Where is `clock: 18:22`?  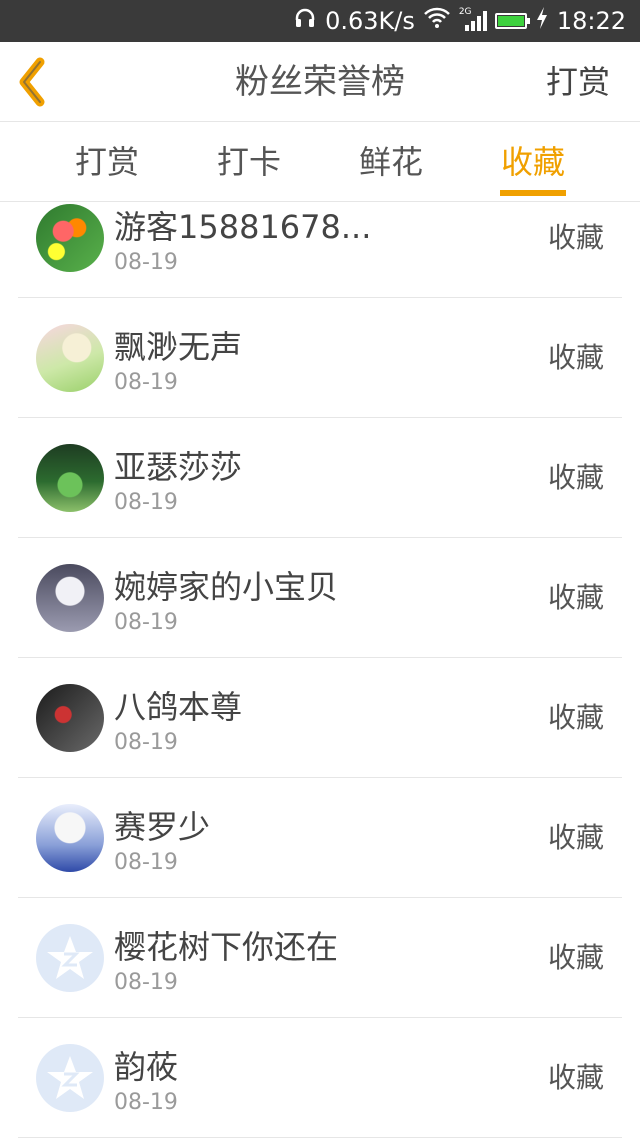 clock: 18:22 is located at coordinates (591, 21).